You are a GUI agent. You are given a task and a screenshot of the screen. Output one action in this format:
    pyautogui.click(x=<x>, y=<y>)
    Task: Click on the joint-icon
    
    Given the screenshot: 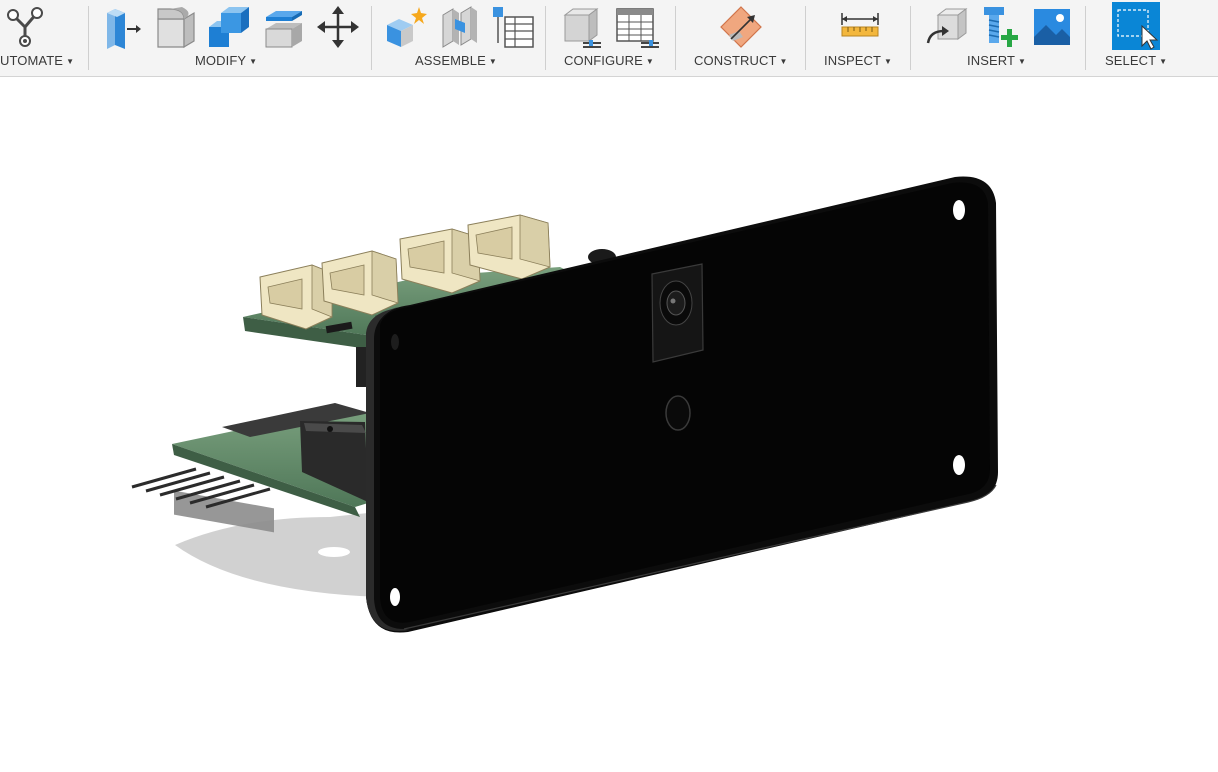 What is the action you would take?
    pyautogui.click(x=459, y=27)
    